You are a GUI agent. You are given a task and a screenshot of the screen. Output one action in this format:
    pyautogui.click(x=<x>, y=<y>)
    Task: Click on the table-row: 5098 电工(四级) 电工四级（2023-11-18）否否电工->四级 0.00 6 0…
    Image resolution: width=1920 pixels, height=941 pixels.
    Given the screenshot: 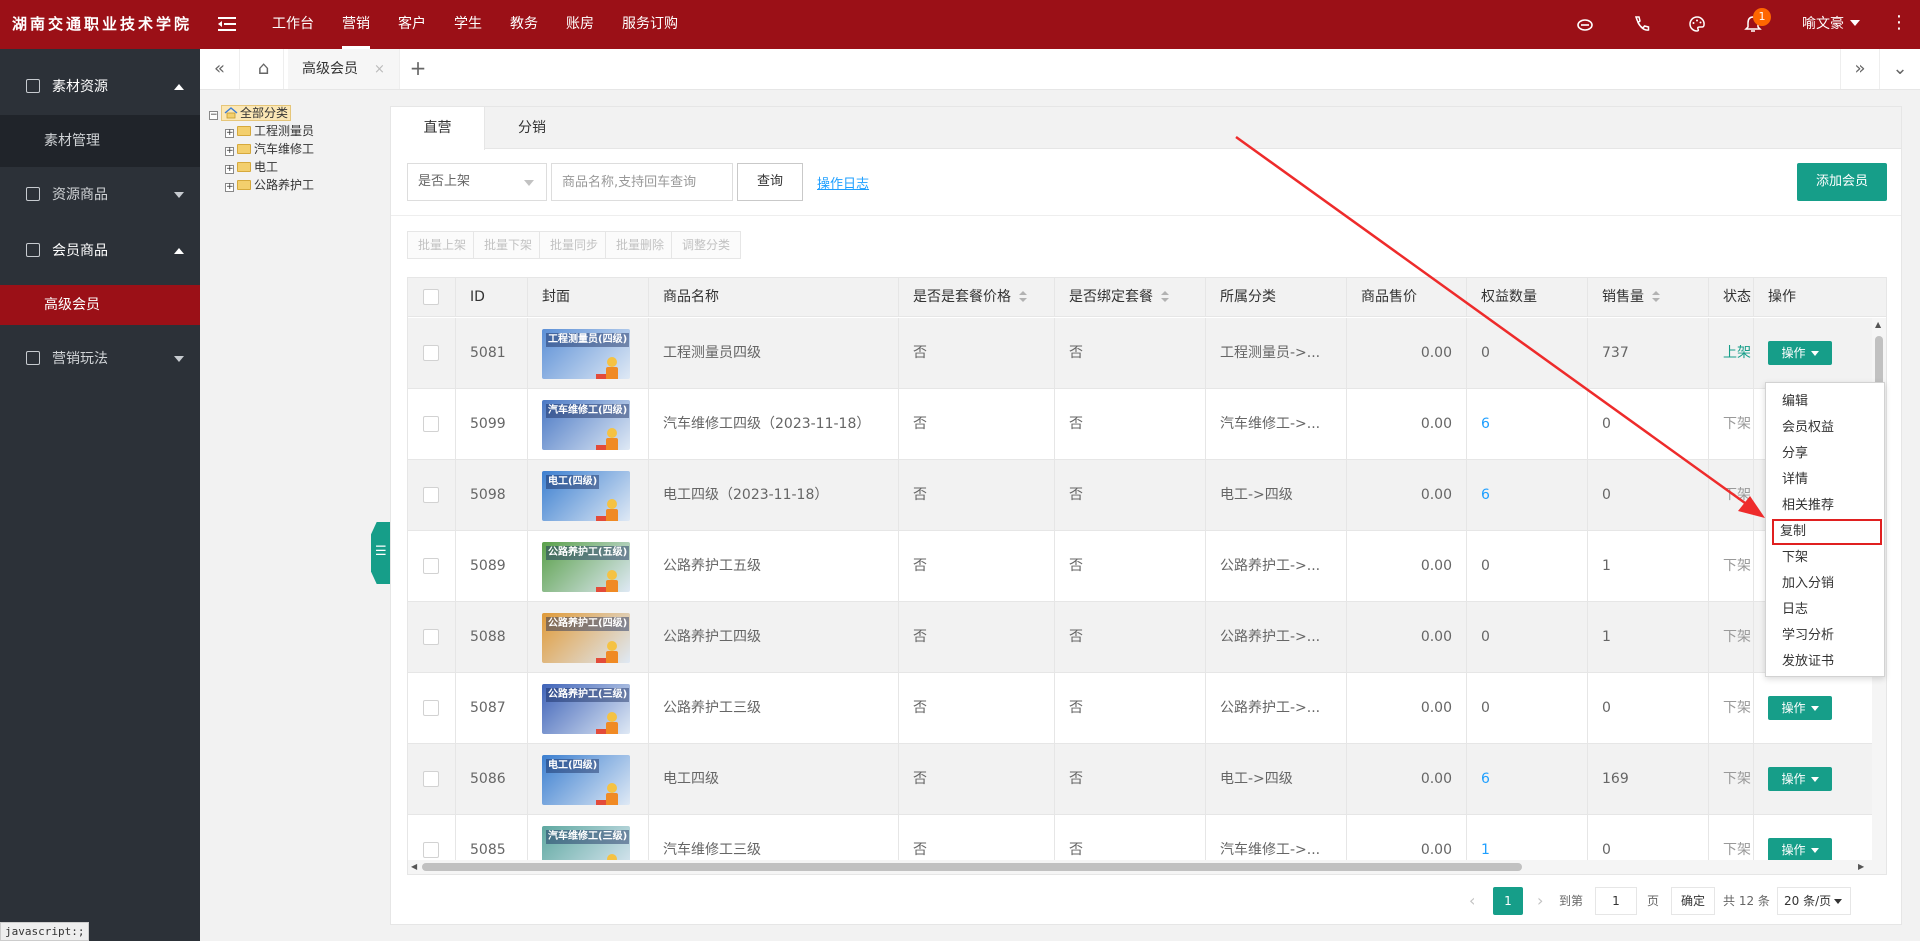 What is the action you would take?
    pyautogui.click(x=1147, y=495)
    